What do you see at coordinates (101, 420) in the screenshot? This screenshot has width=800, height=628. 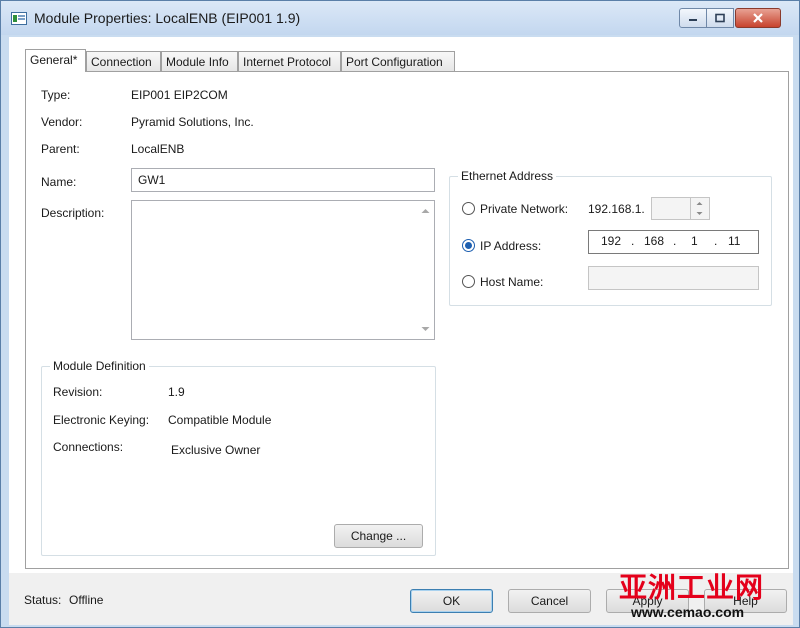 I see `electronic-keying-label: Electronic Keying:` at bounding box center [101, 420].